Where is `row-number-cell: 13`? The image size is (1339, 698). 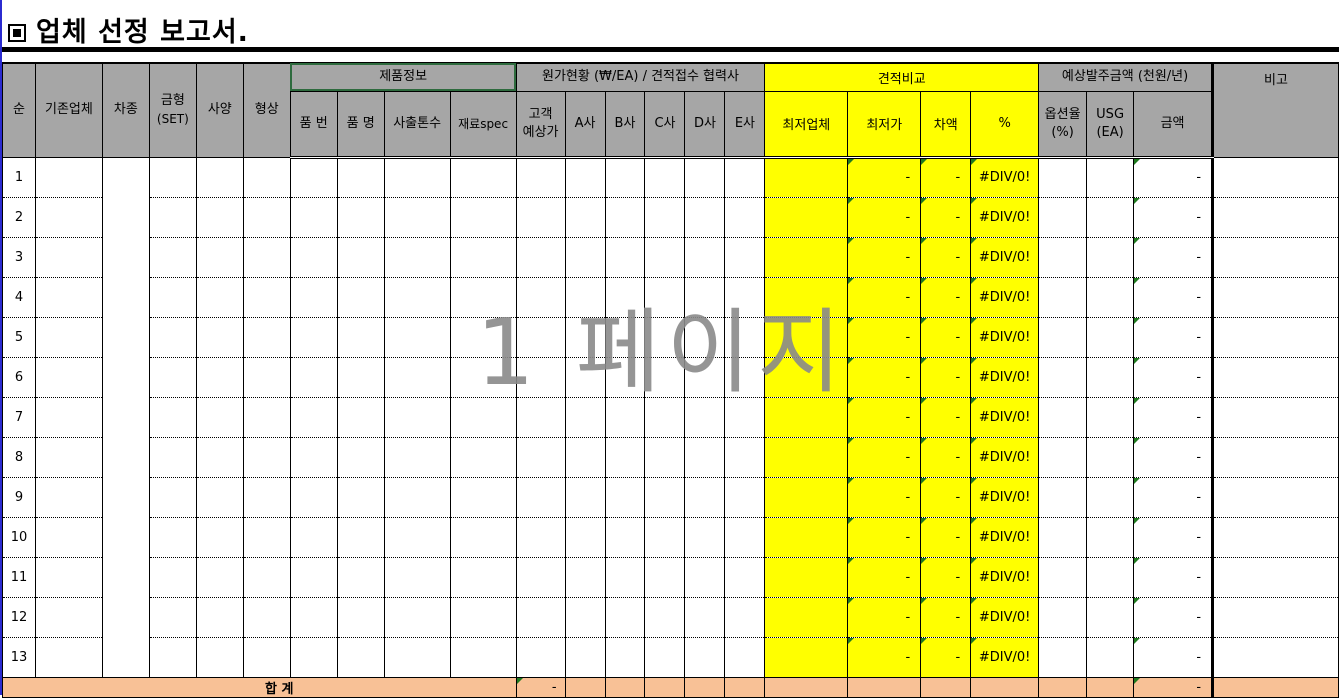
row-number-cell: 13 is located at coordinates (19, 657).